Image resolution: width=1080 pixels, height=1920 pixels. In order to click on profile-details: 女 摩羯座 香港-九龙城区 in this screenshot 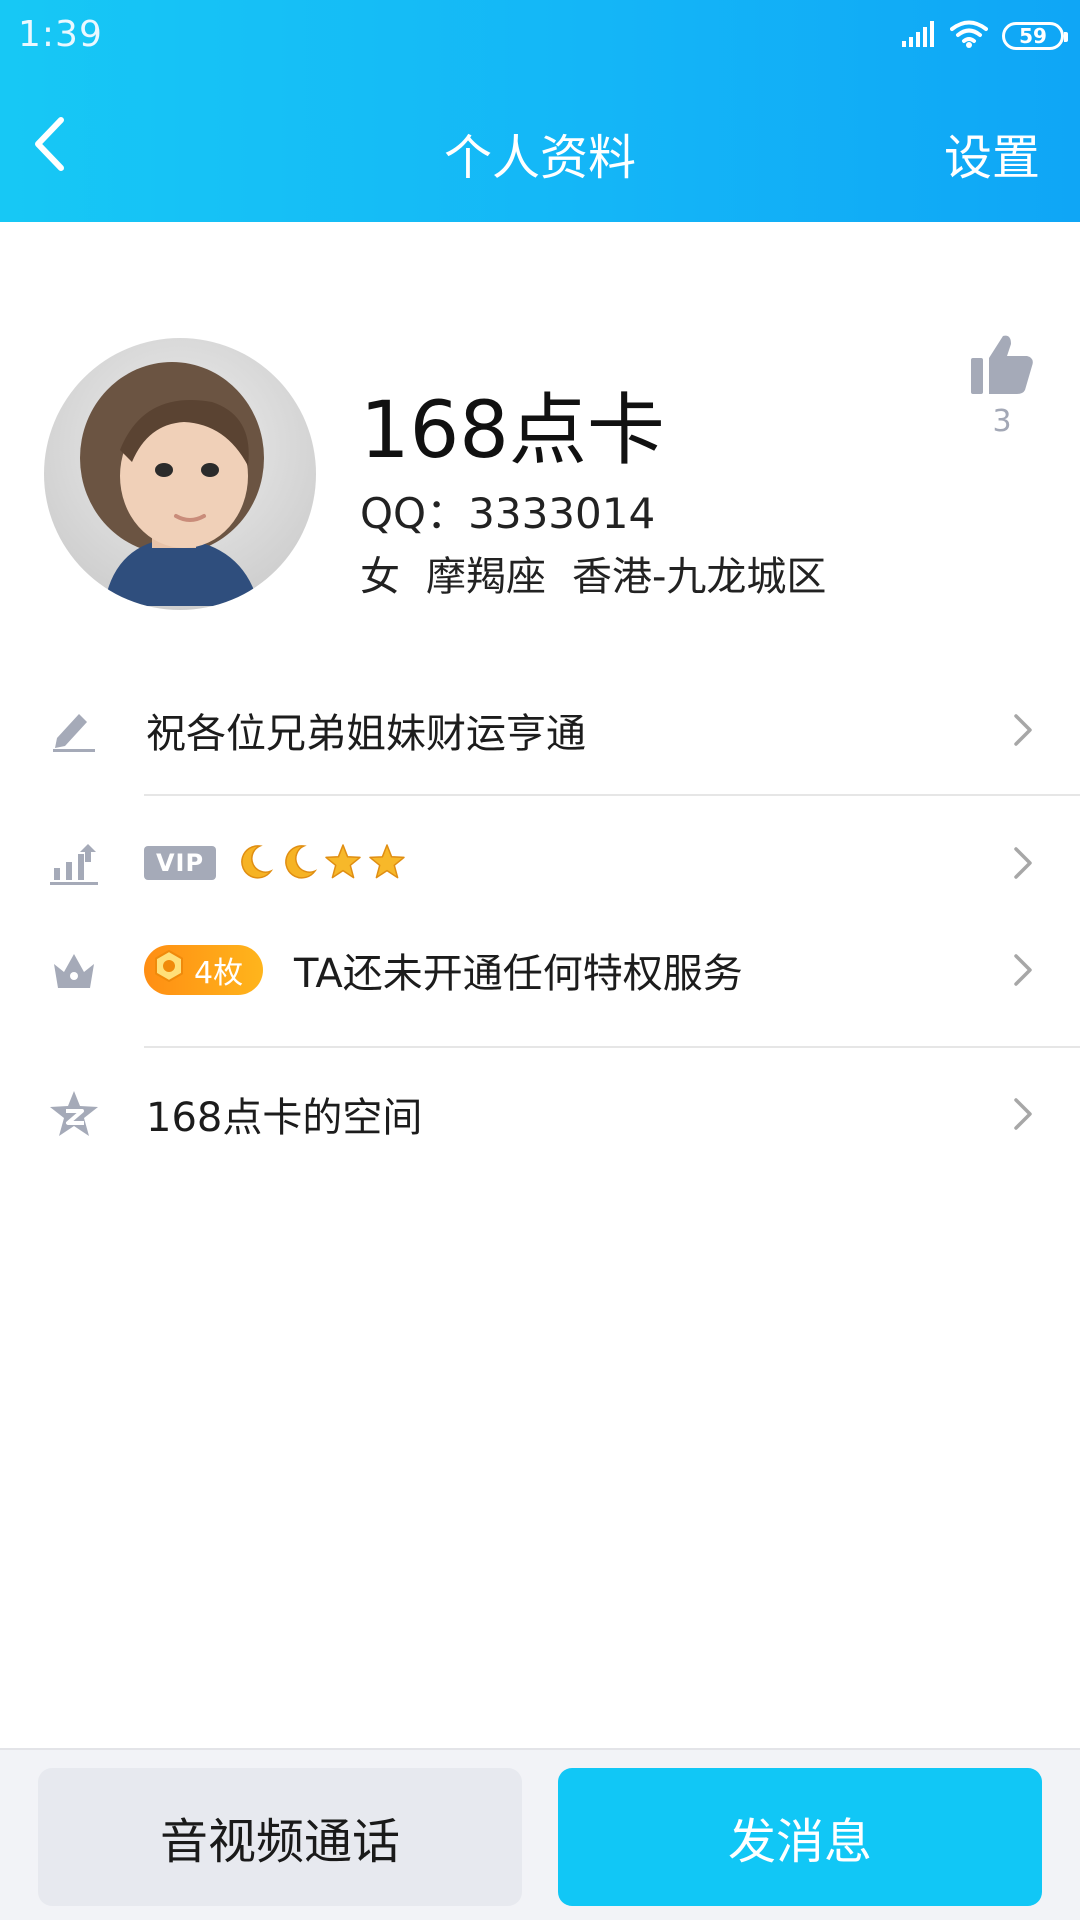, I will do `click(593, 573)`.